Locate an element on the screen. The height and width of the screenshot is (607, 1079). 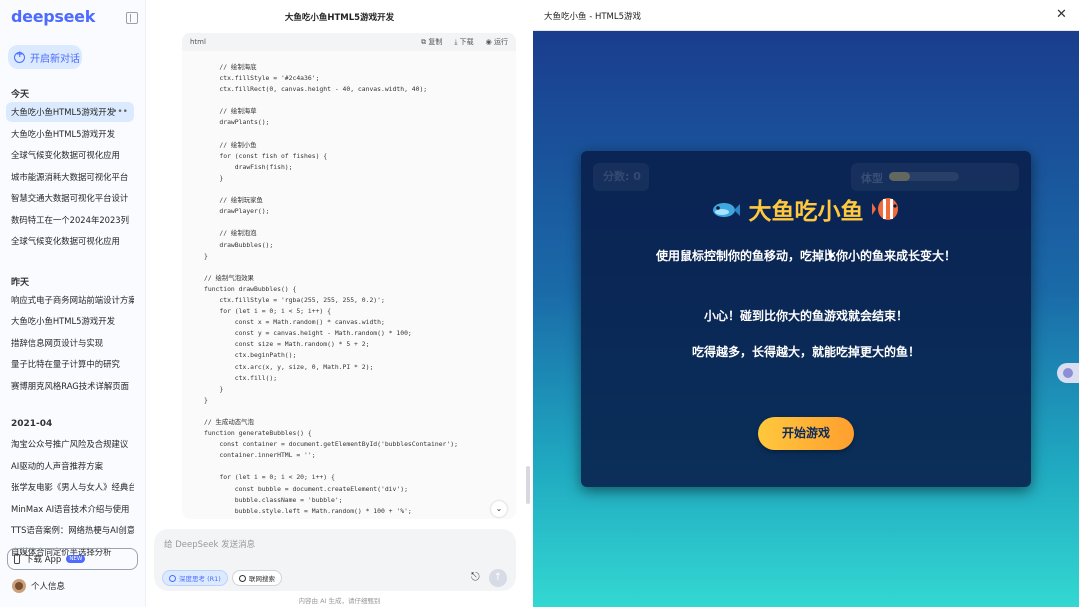
deepseek-logo: deepseek is located at coordinates (53, 16).